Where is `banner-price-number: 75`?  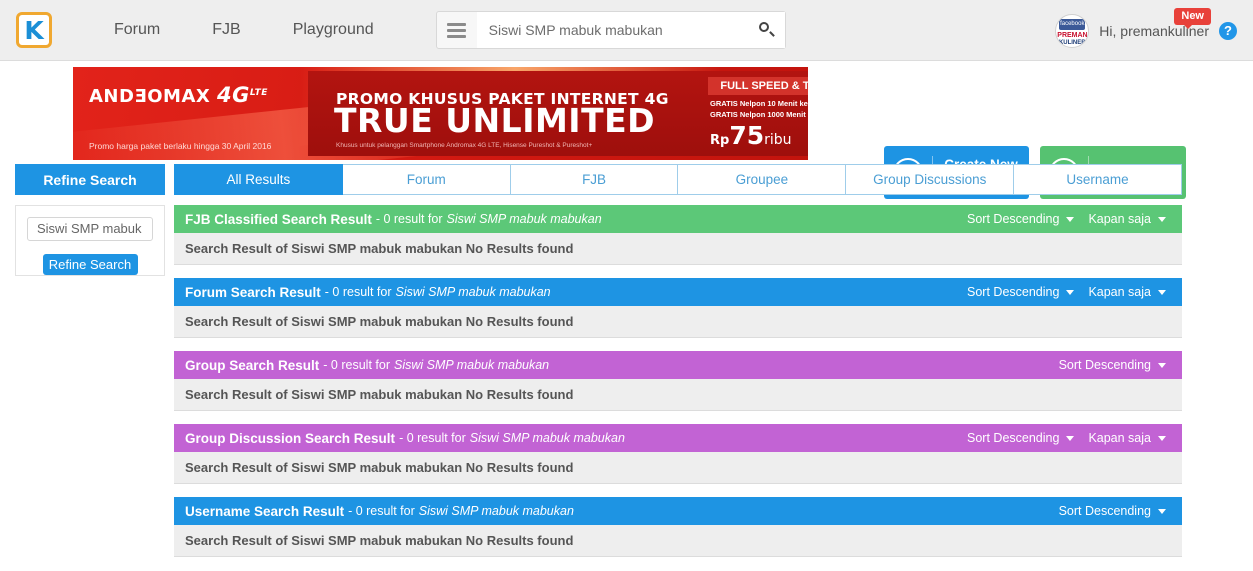
banner-price-number: 75 is located at coordinates (747, 135).